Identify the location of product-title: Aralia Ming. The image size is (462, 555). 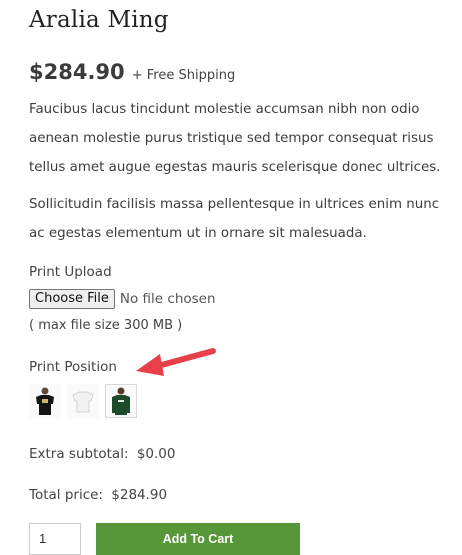
(99, 20).